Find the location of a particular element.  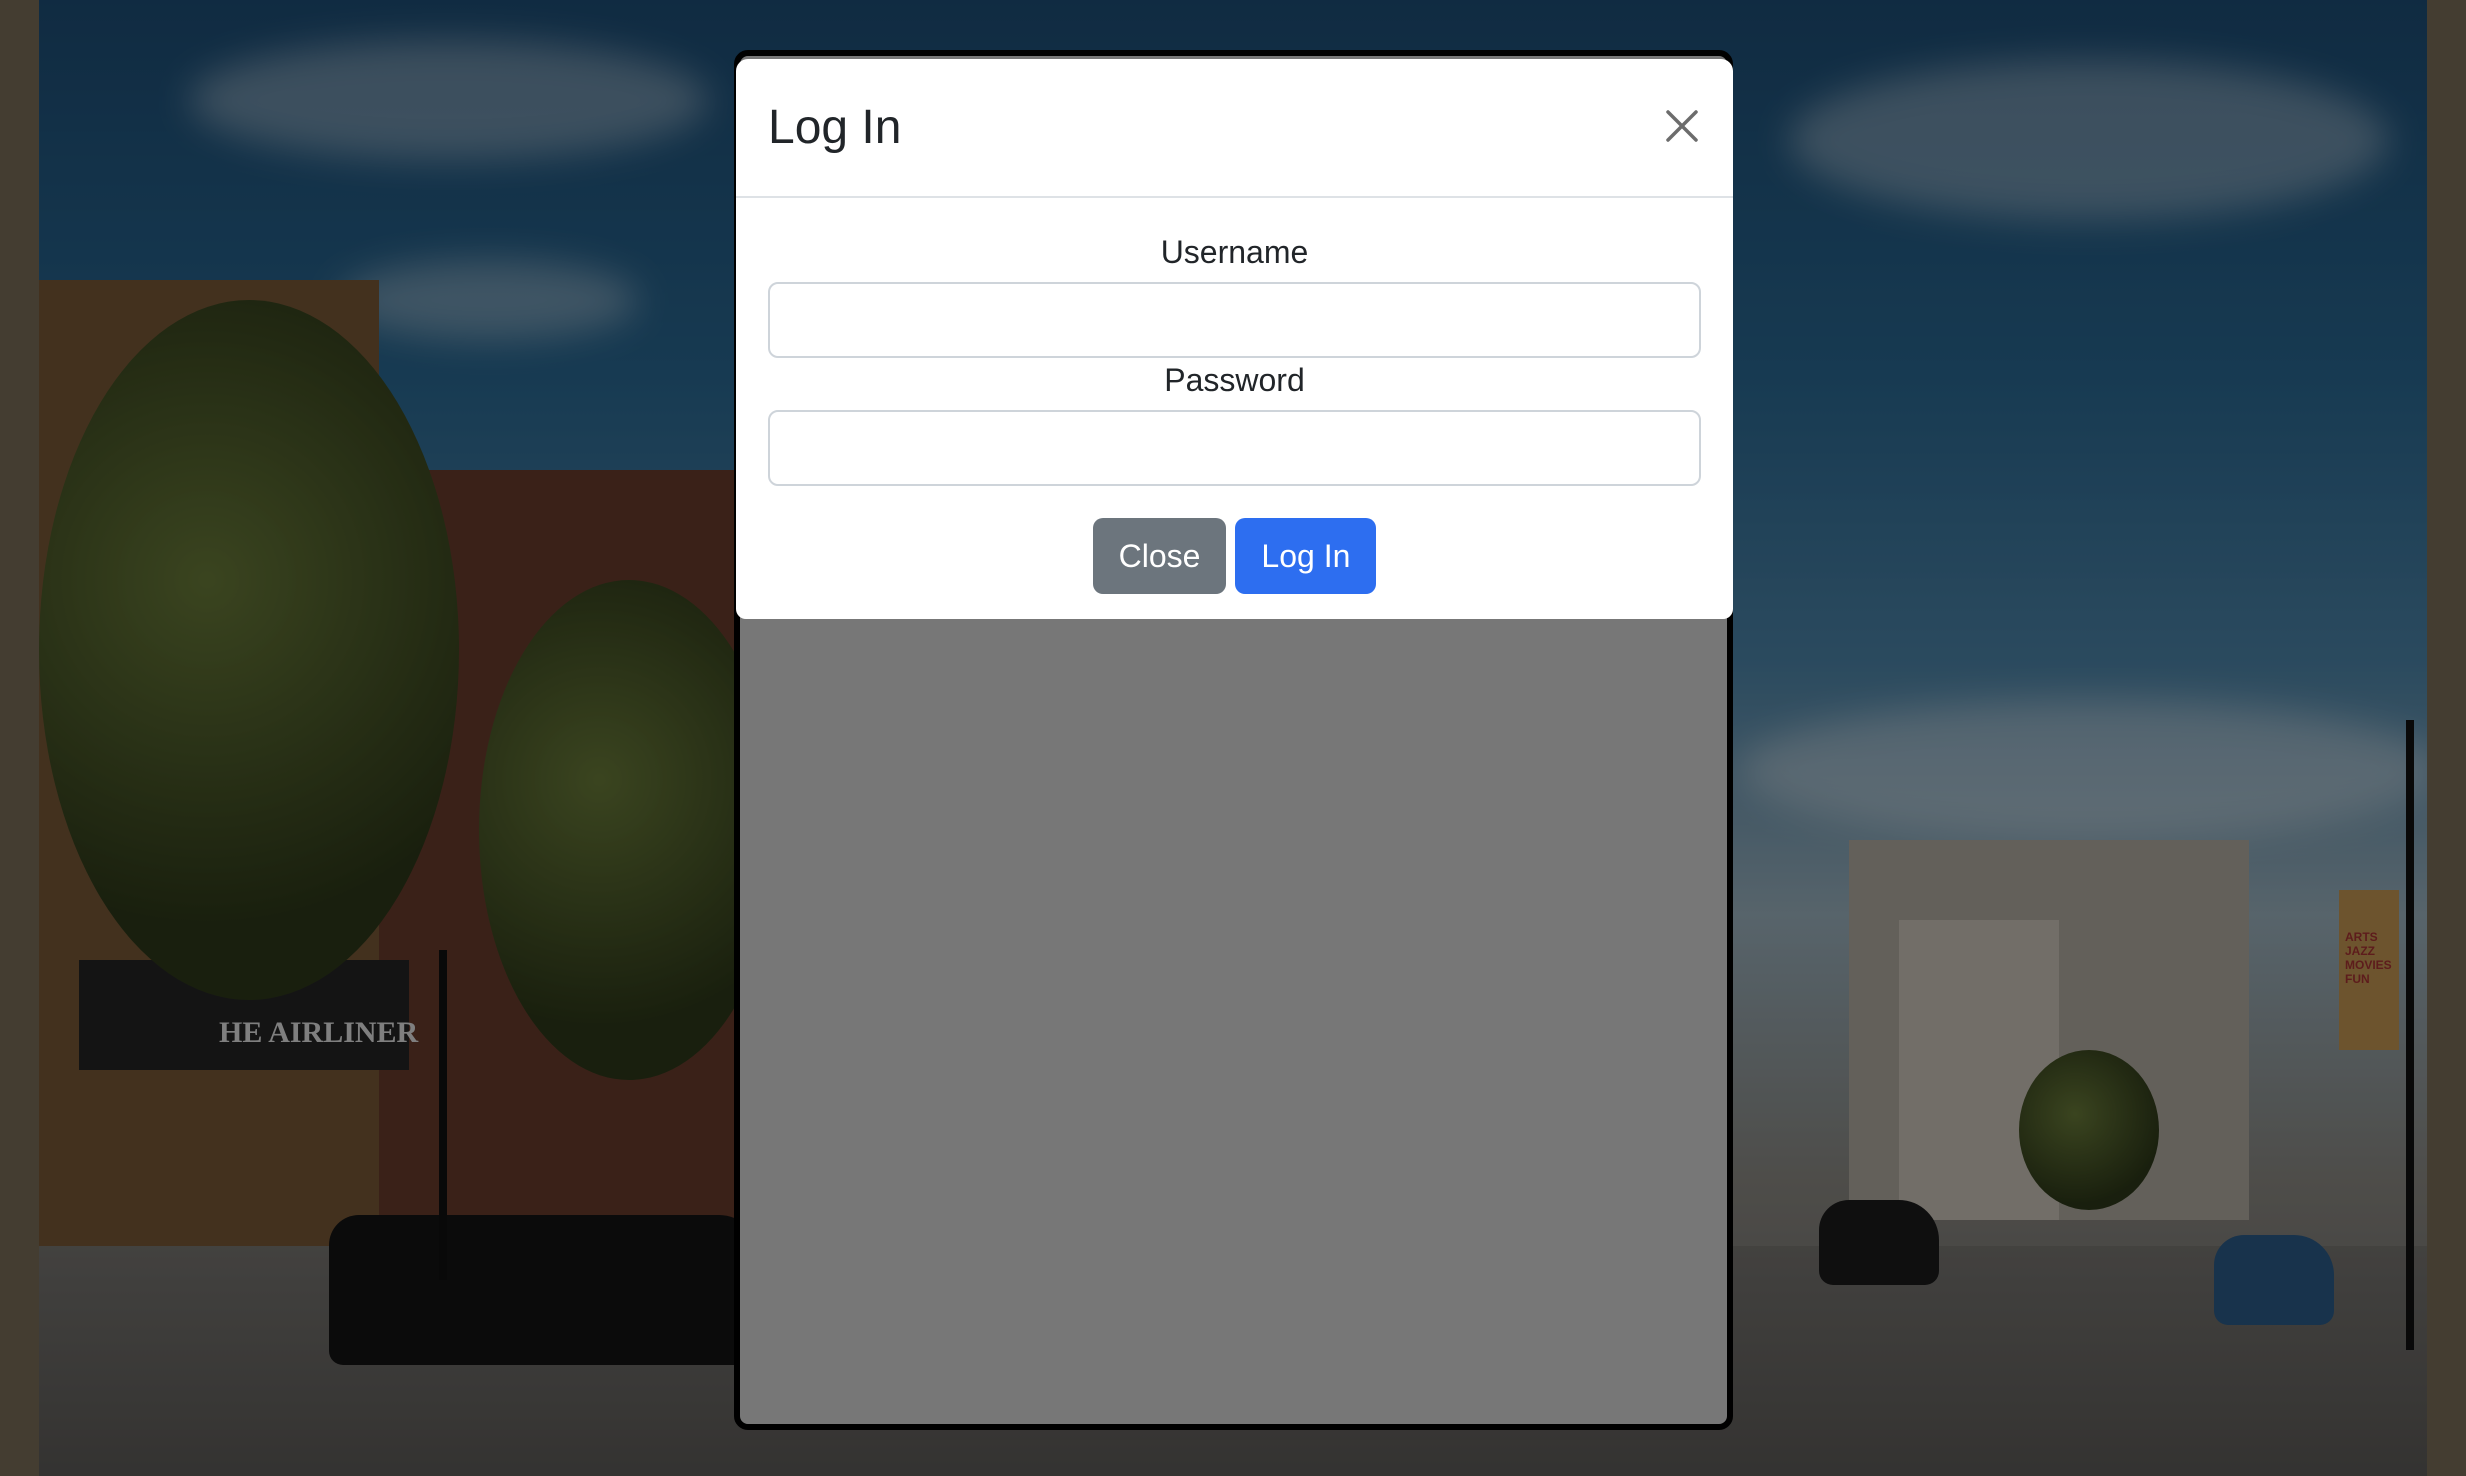

password-input is located at coordinates (1234, 448).